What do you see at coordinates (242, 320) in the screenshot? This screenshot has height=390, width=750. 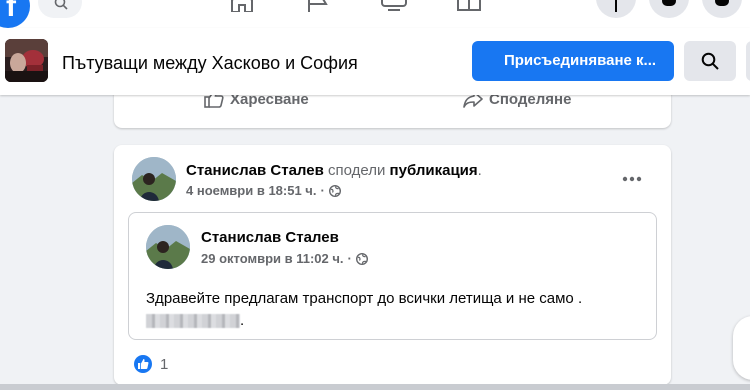 I see `post-text-end: .` at bounding box center [242, 320].